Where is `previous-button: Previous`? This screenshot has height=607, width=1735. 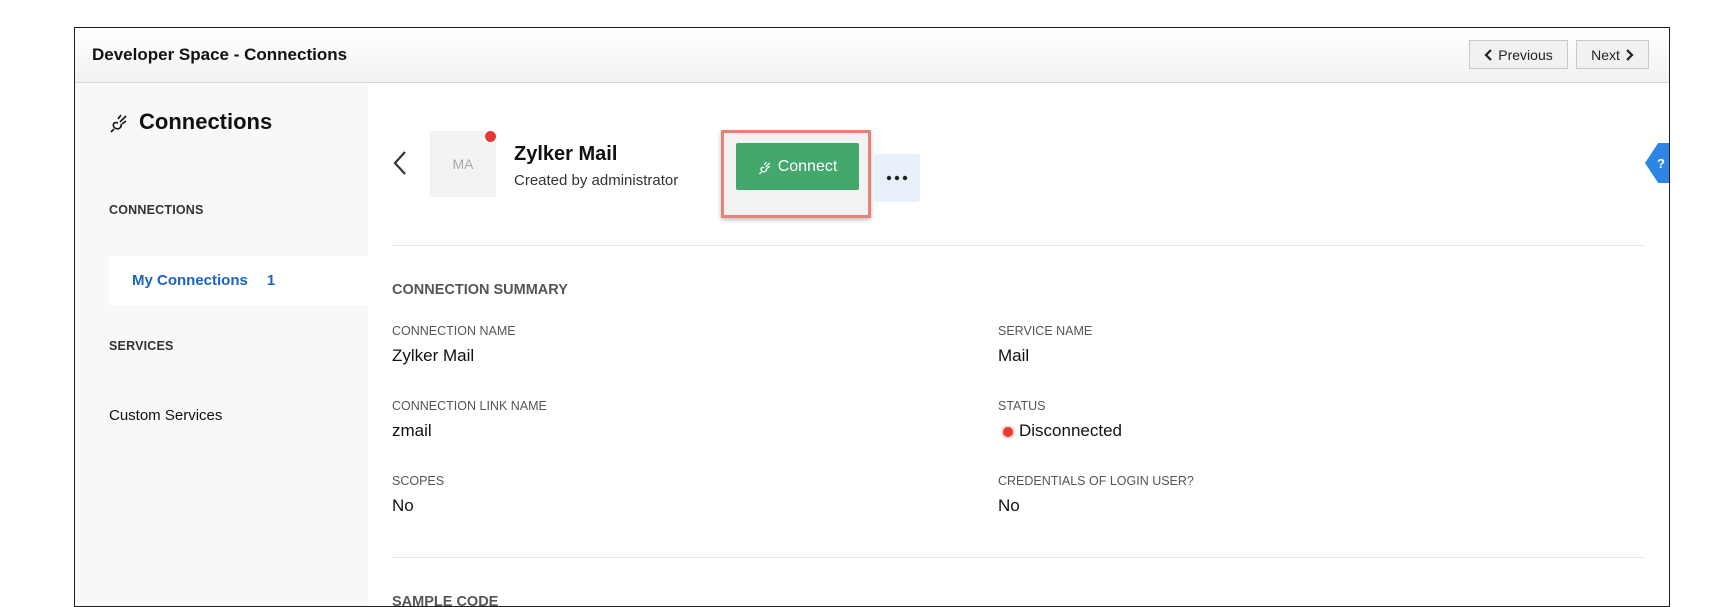
previous-button: Previous is located at coordinates (1518, 54).